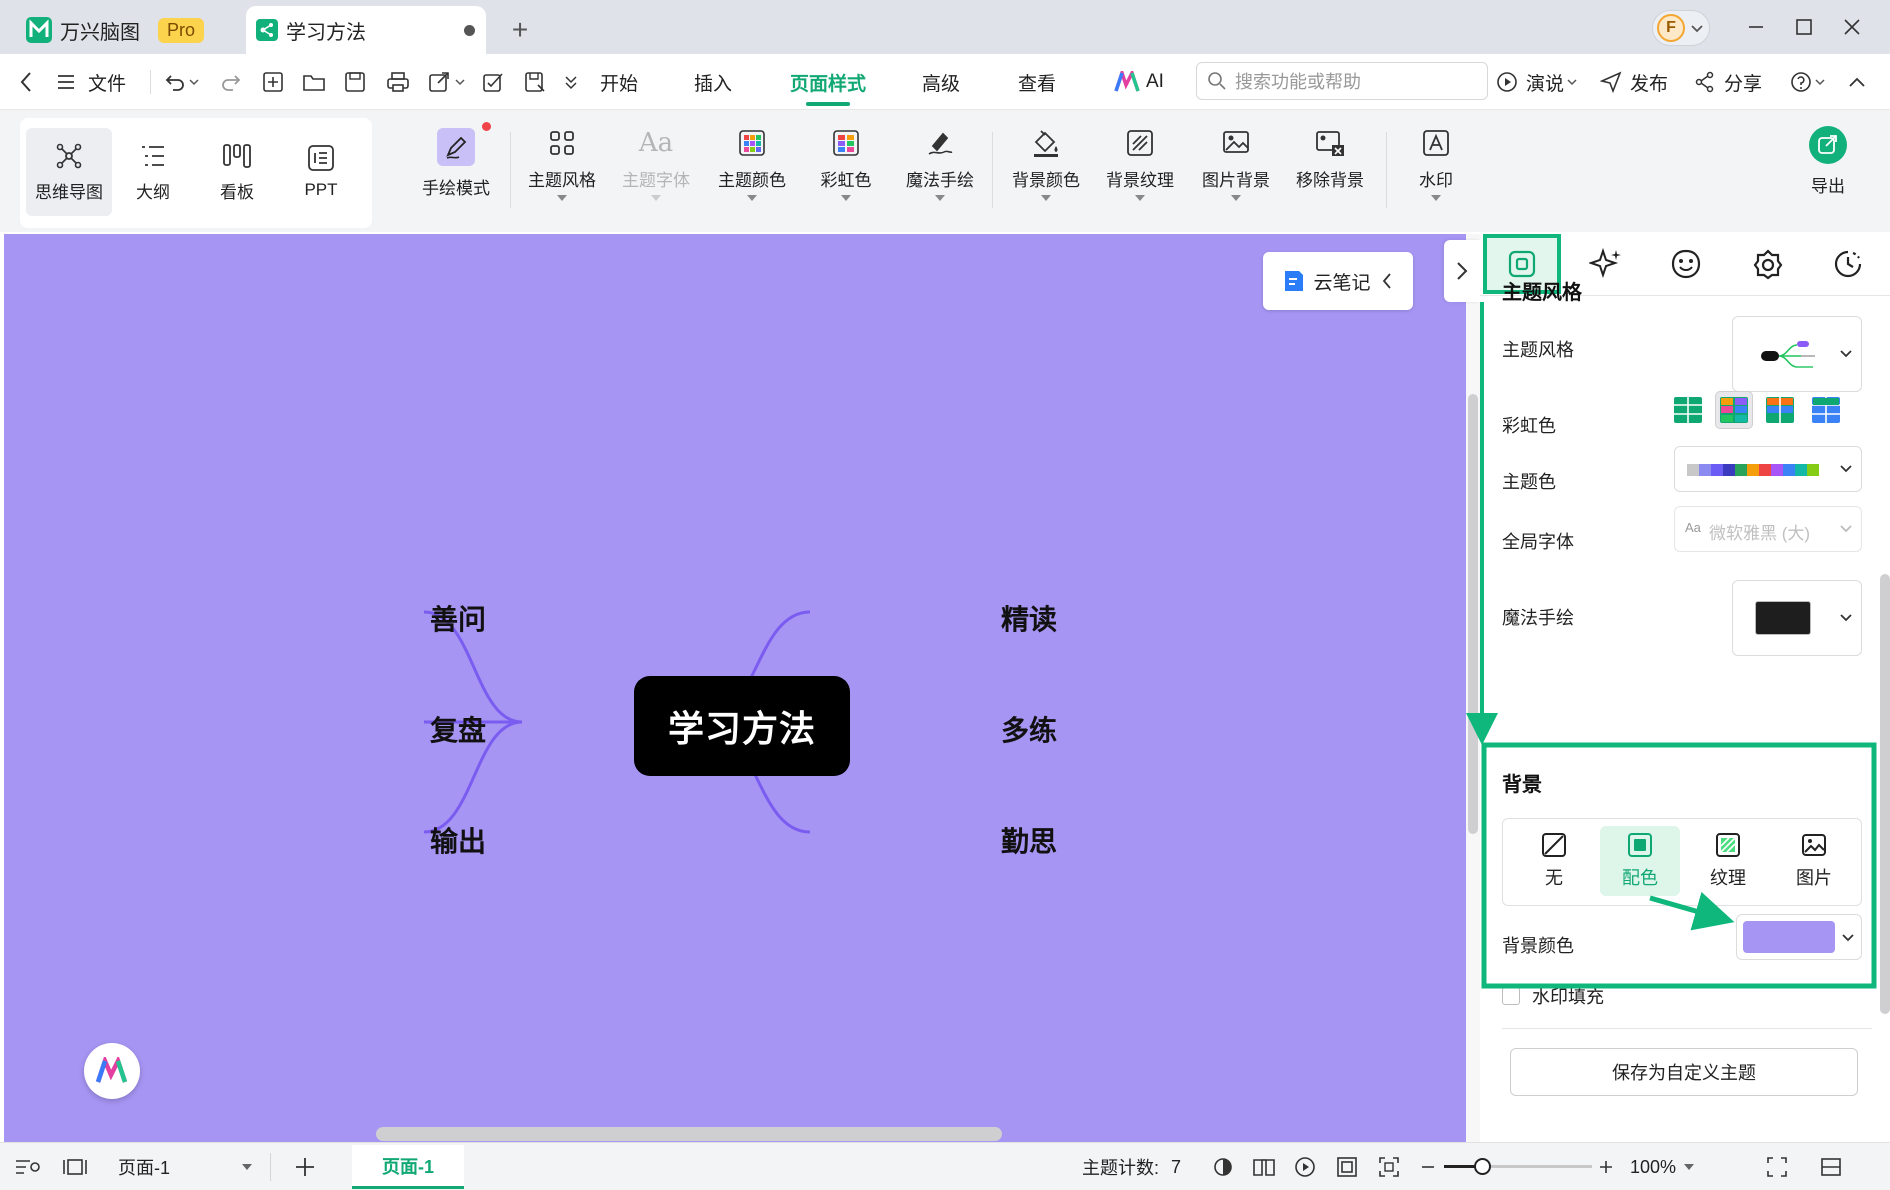 The height and width of the screenshot is (1190, 1890). Describe the element at coordinates (1236, 176) in the screenshot. I see `image-background-button: 图片背景` at that location.